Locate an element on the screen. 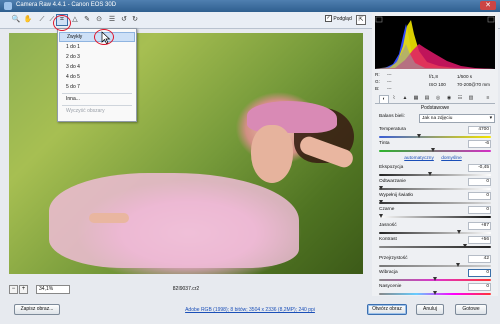  menu-item-3-4: 3 do 4 is located at coordinates (73, 67).